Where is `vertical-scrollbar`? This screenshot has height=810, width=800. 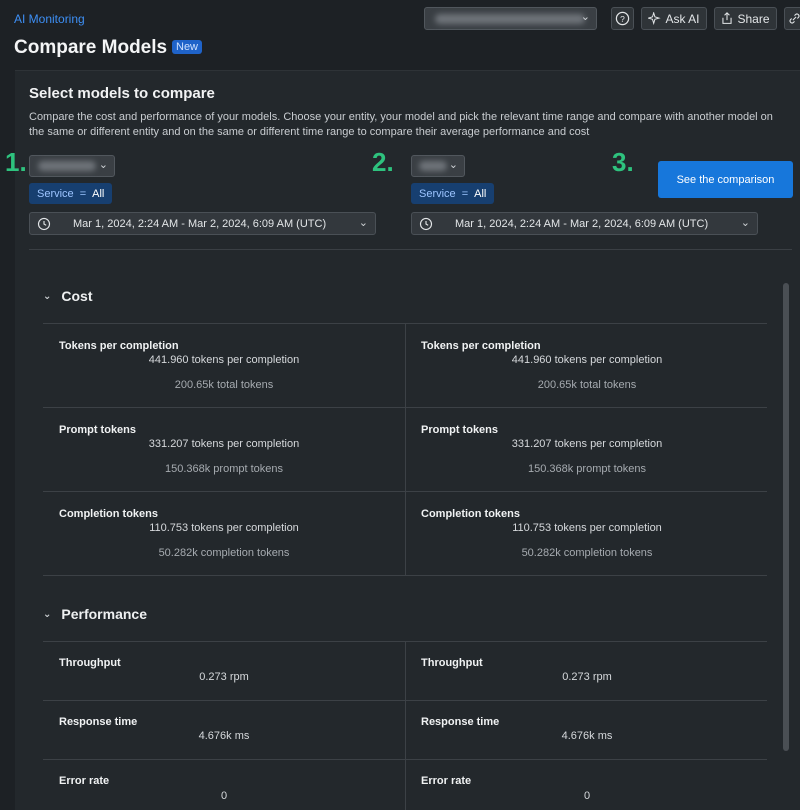 vertical-scrollbar is located at coordinates (786, 517).